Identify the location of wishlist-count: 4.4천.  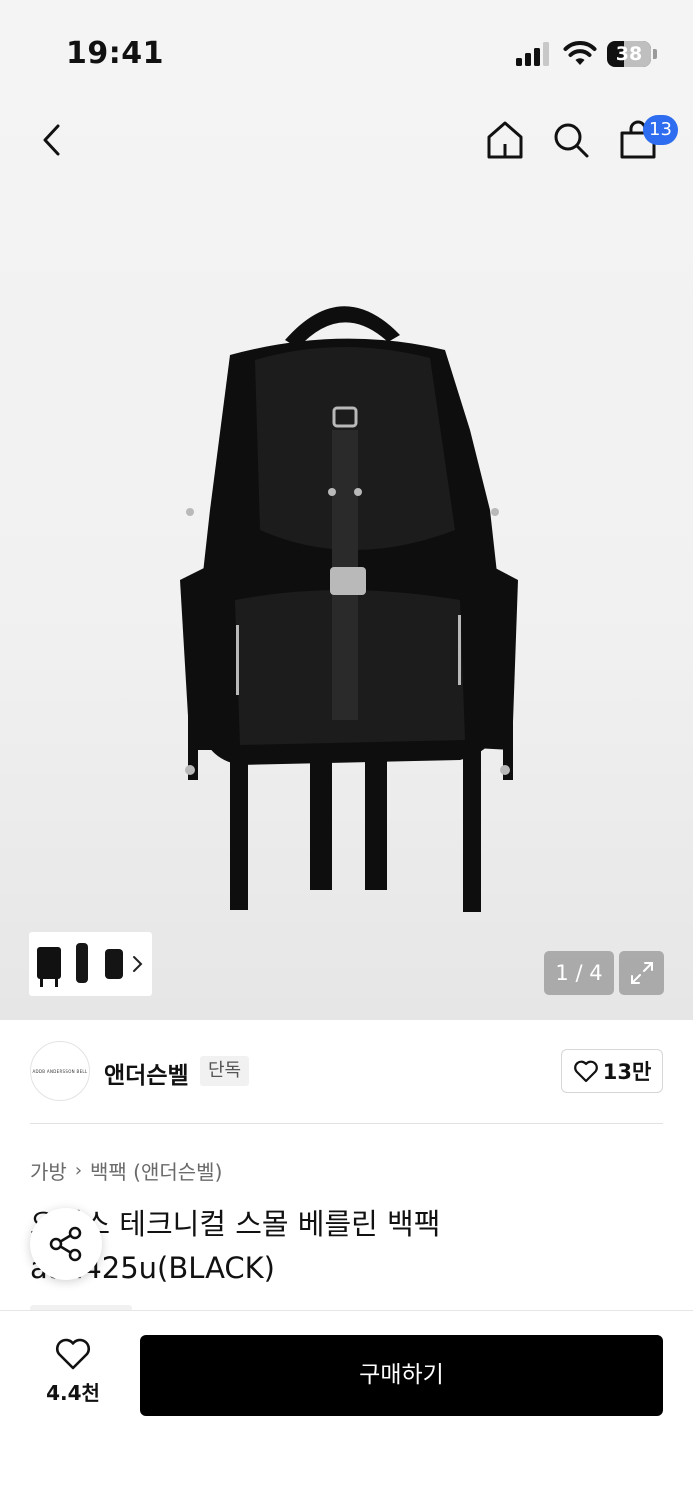
(73, 1393).